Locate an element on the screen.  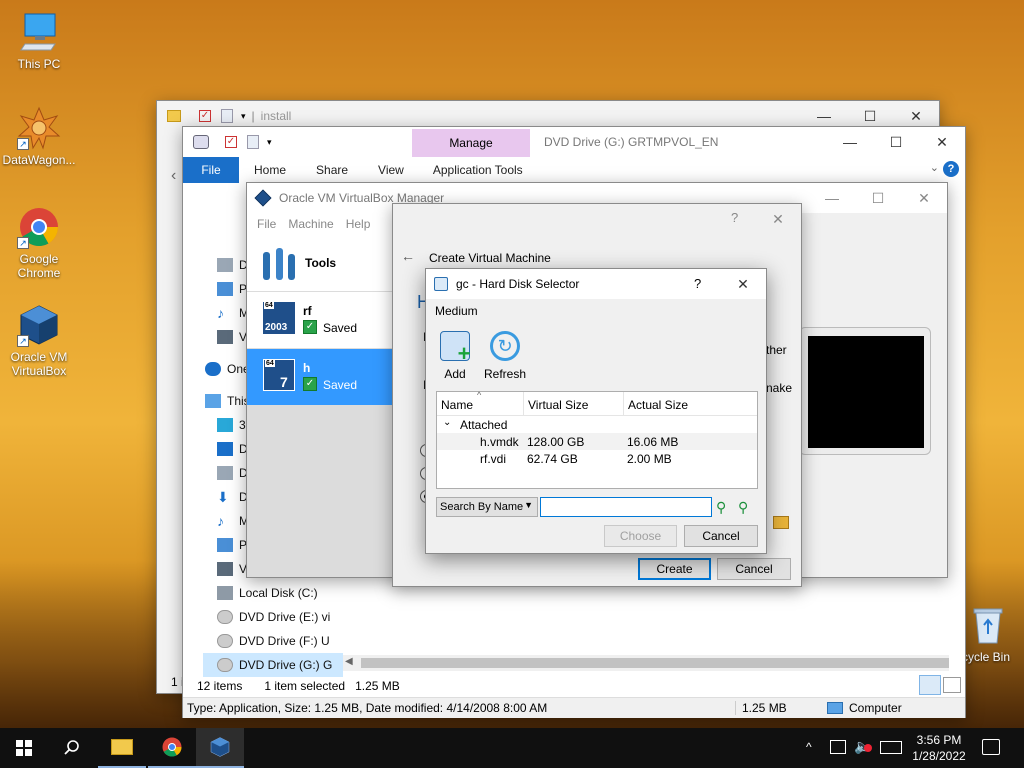
chrome-icon: ↗ is located at coordinates (39, 227).